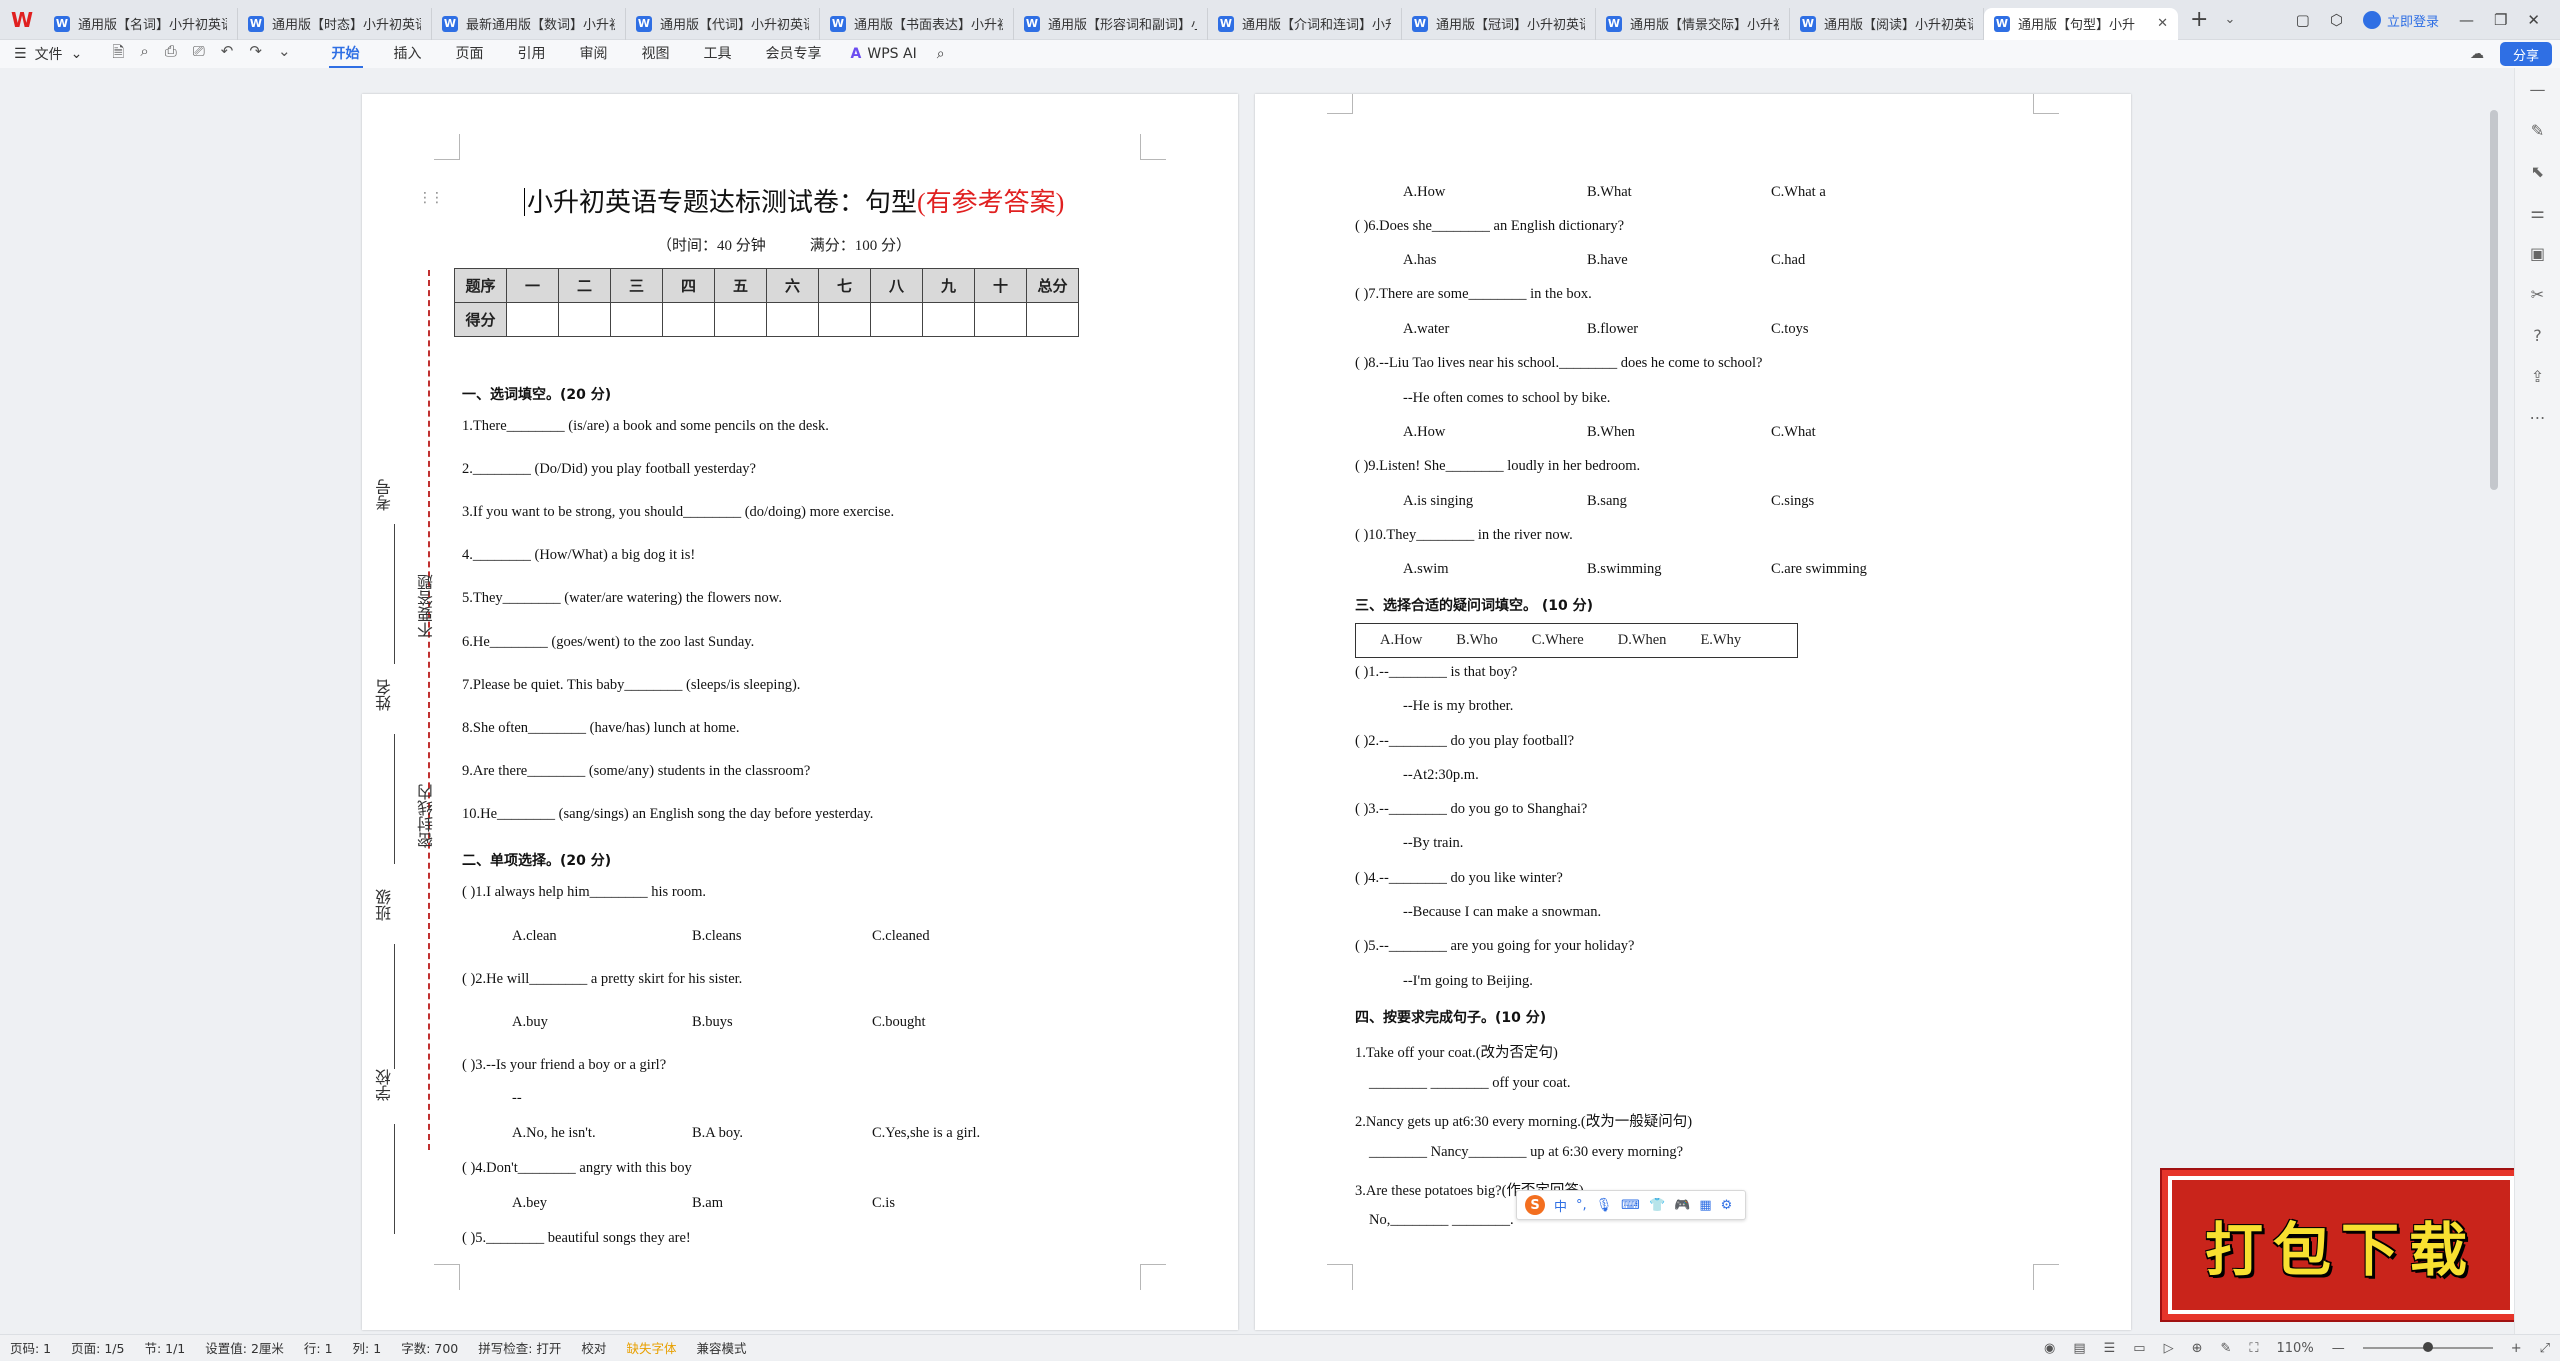 The width and height of the screenshot is (2560, 1361). I want to click on document-tab: W 通用版【阅读】小升初英语, so click(1887, 23).